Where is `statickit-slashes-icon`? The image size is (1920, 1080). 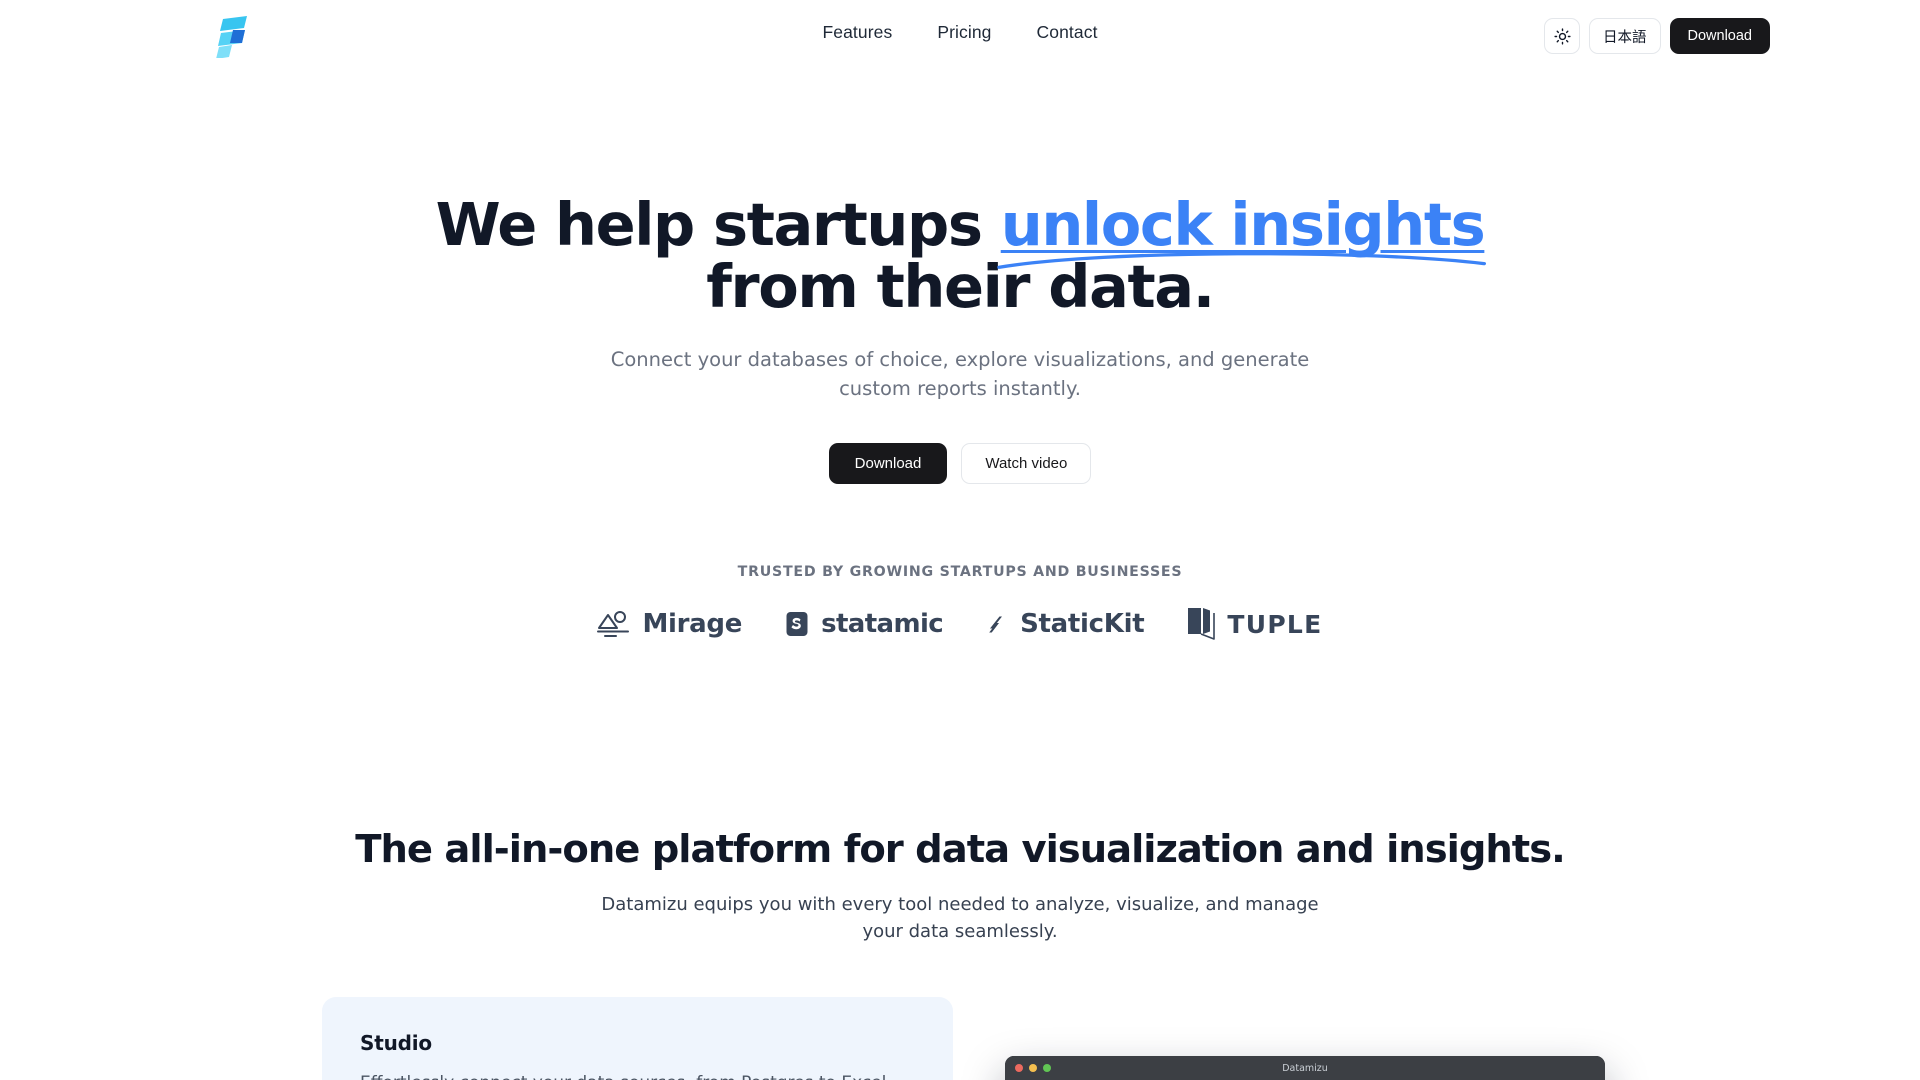 statickit-slashes-icon is located at coordinates (996, 624).